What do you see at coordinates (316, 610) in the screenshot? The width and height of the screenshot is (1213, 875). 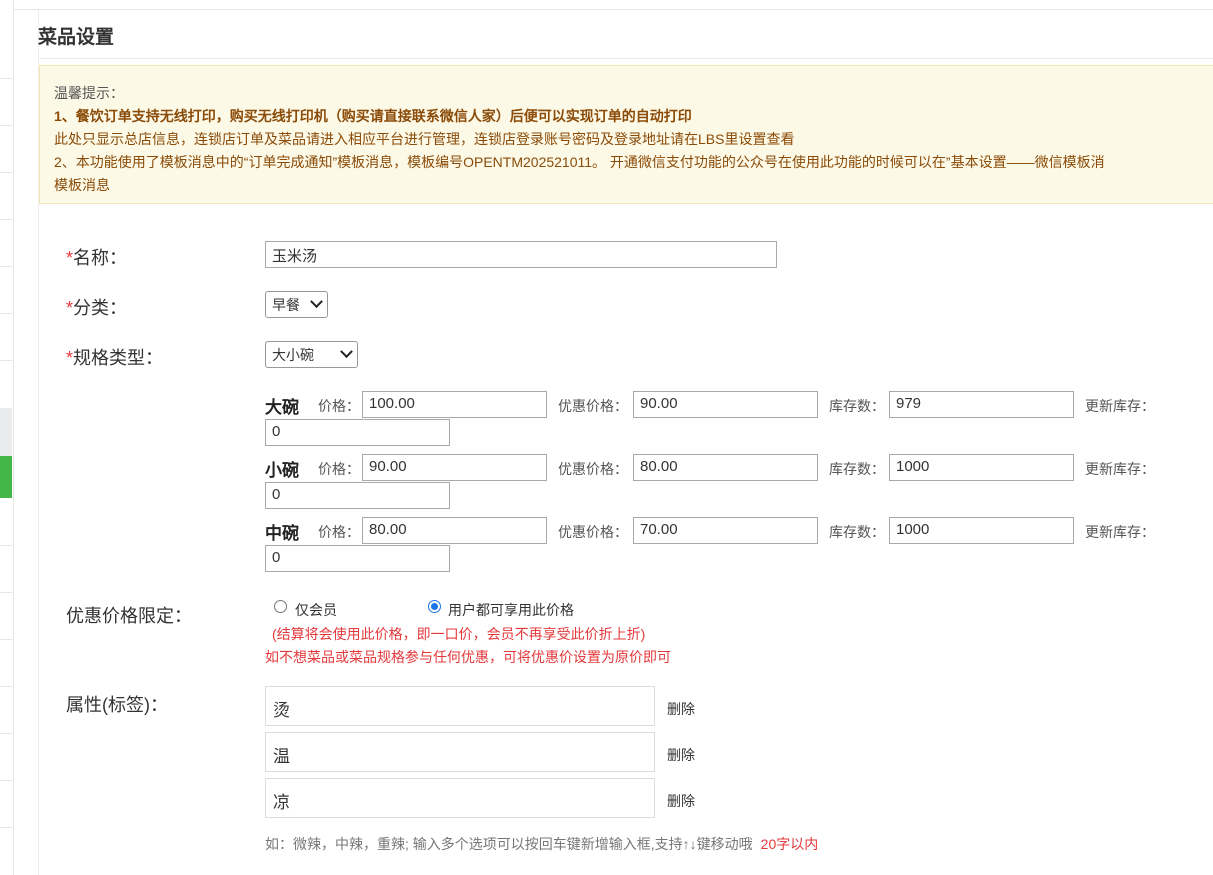 I see `radio-member-only-label: 仅会员` at bounding box center [316, 610].